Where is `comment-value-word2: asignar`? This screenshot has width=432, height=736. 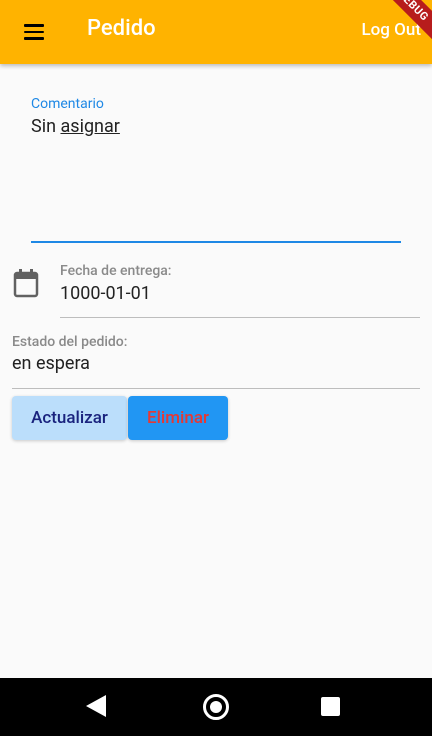 comment-value-word2: asignar is located at coordinates (90, 126).